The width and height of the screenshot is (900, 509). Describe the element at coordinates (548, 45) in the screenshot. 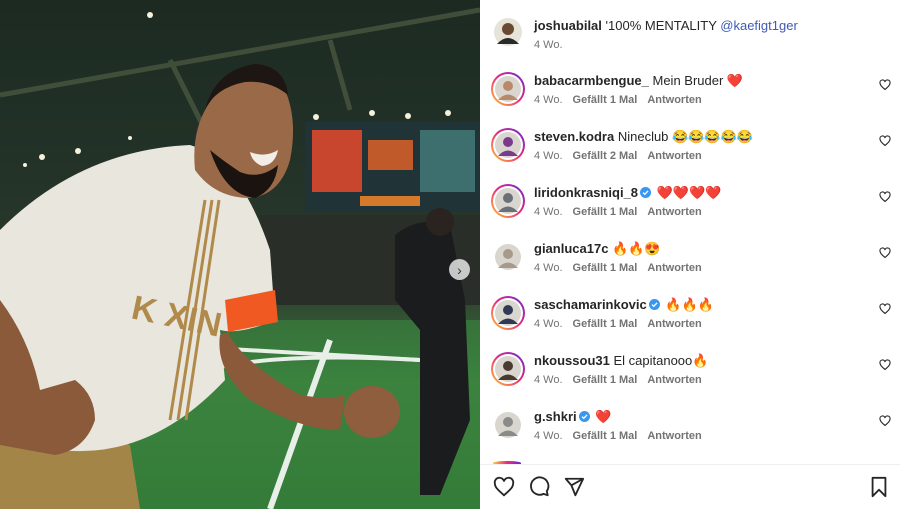

I see `caption-time: 4 Wo.` at that location.